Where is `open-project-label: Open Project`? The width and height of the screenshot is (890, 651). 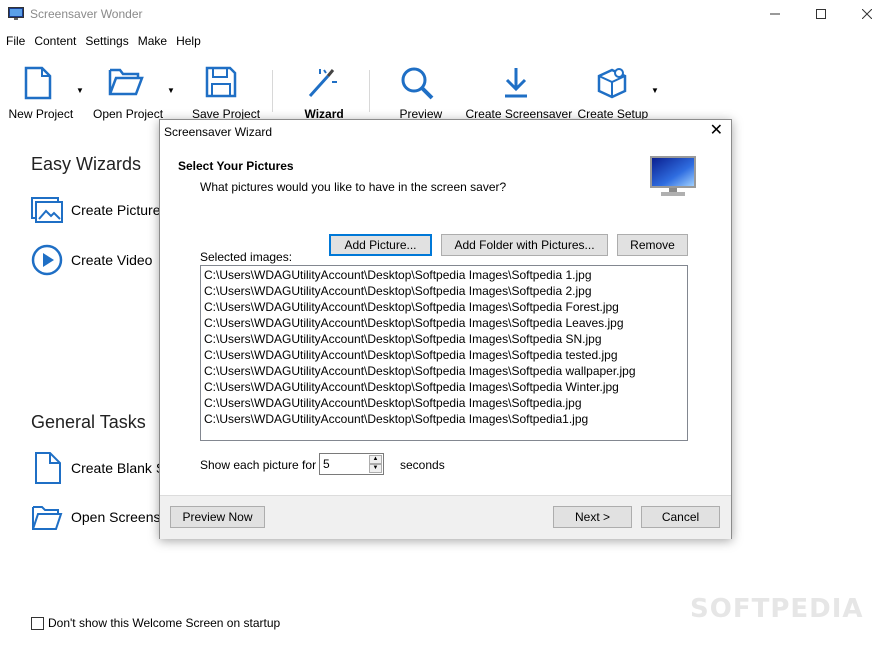
open-project-label: Open Project is located at coordinates (128, 114).